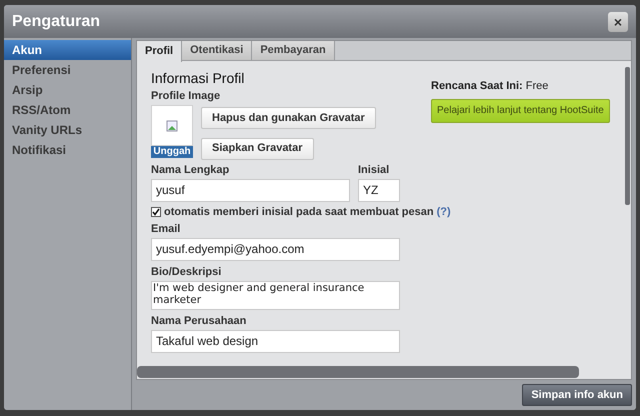 Image resolution: width=640 pixels, height=416 pixels. I want to click on checkbox-label: otomatis memberi inisial pada saat membuat pesan, so click(299, 212).